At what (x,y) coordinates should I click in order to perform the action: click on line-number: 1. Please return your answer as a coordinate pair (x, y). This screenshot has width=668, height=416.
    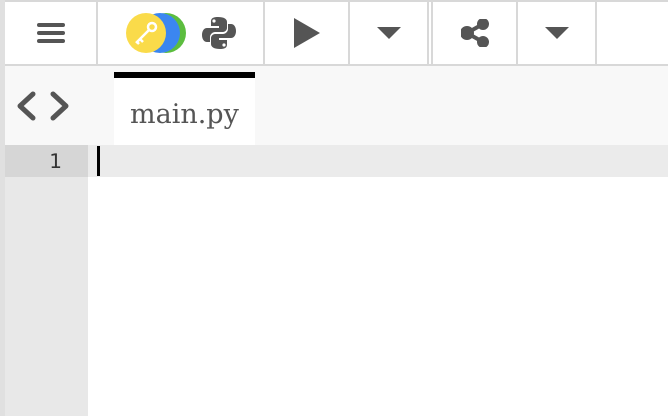
    Looking at the image, I should click on (46, 161).